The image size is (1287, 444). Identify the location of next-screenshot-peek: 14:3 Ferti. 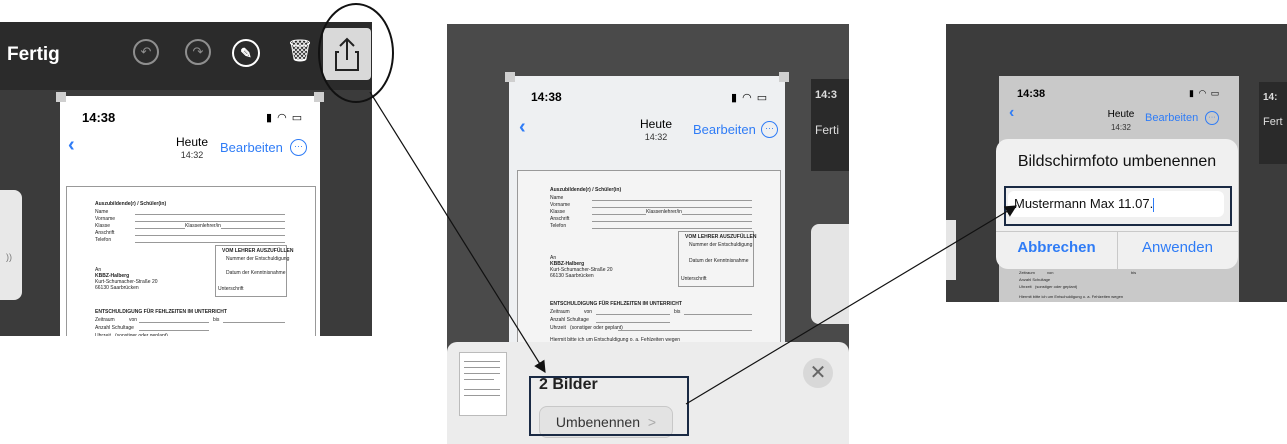
(830, 125).